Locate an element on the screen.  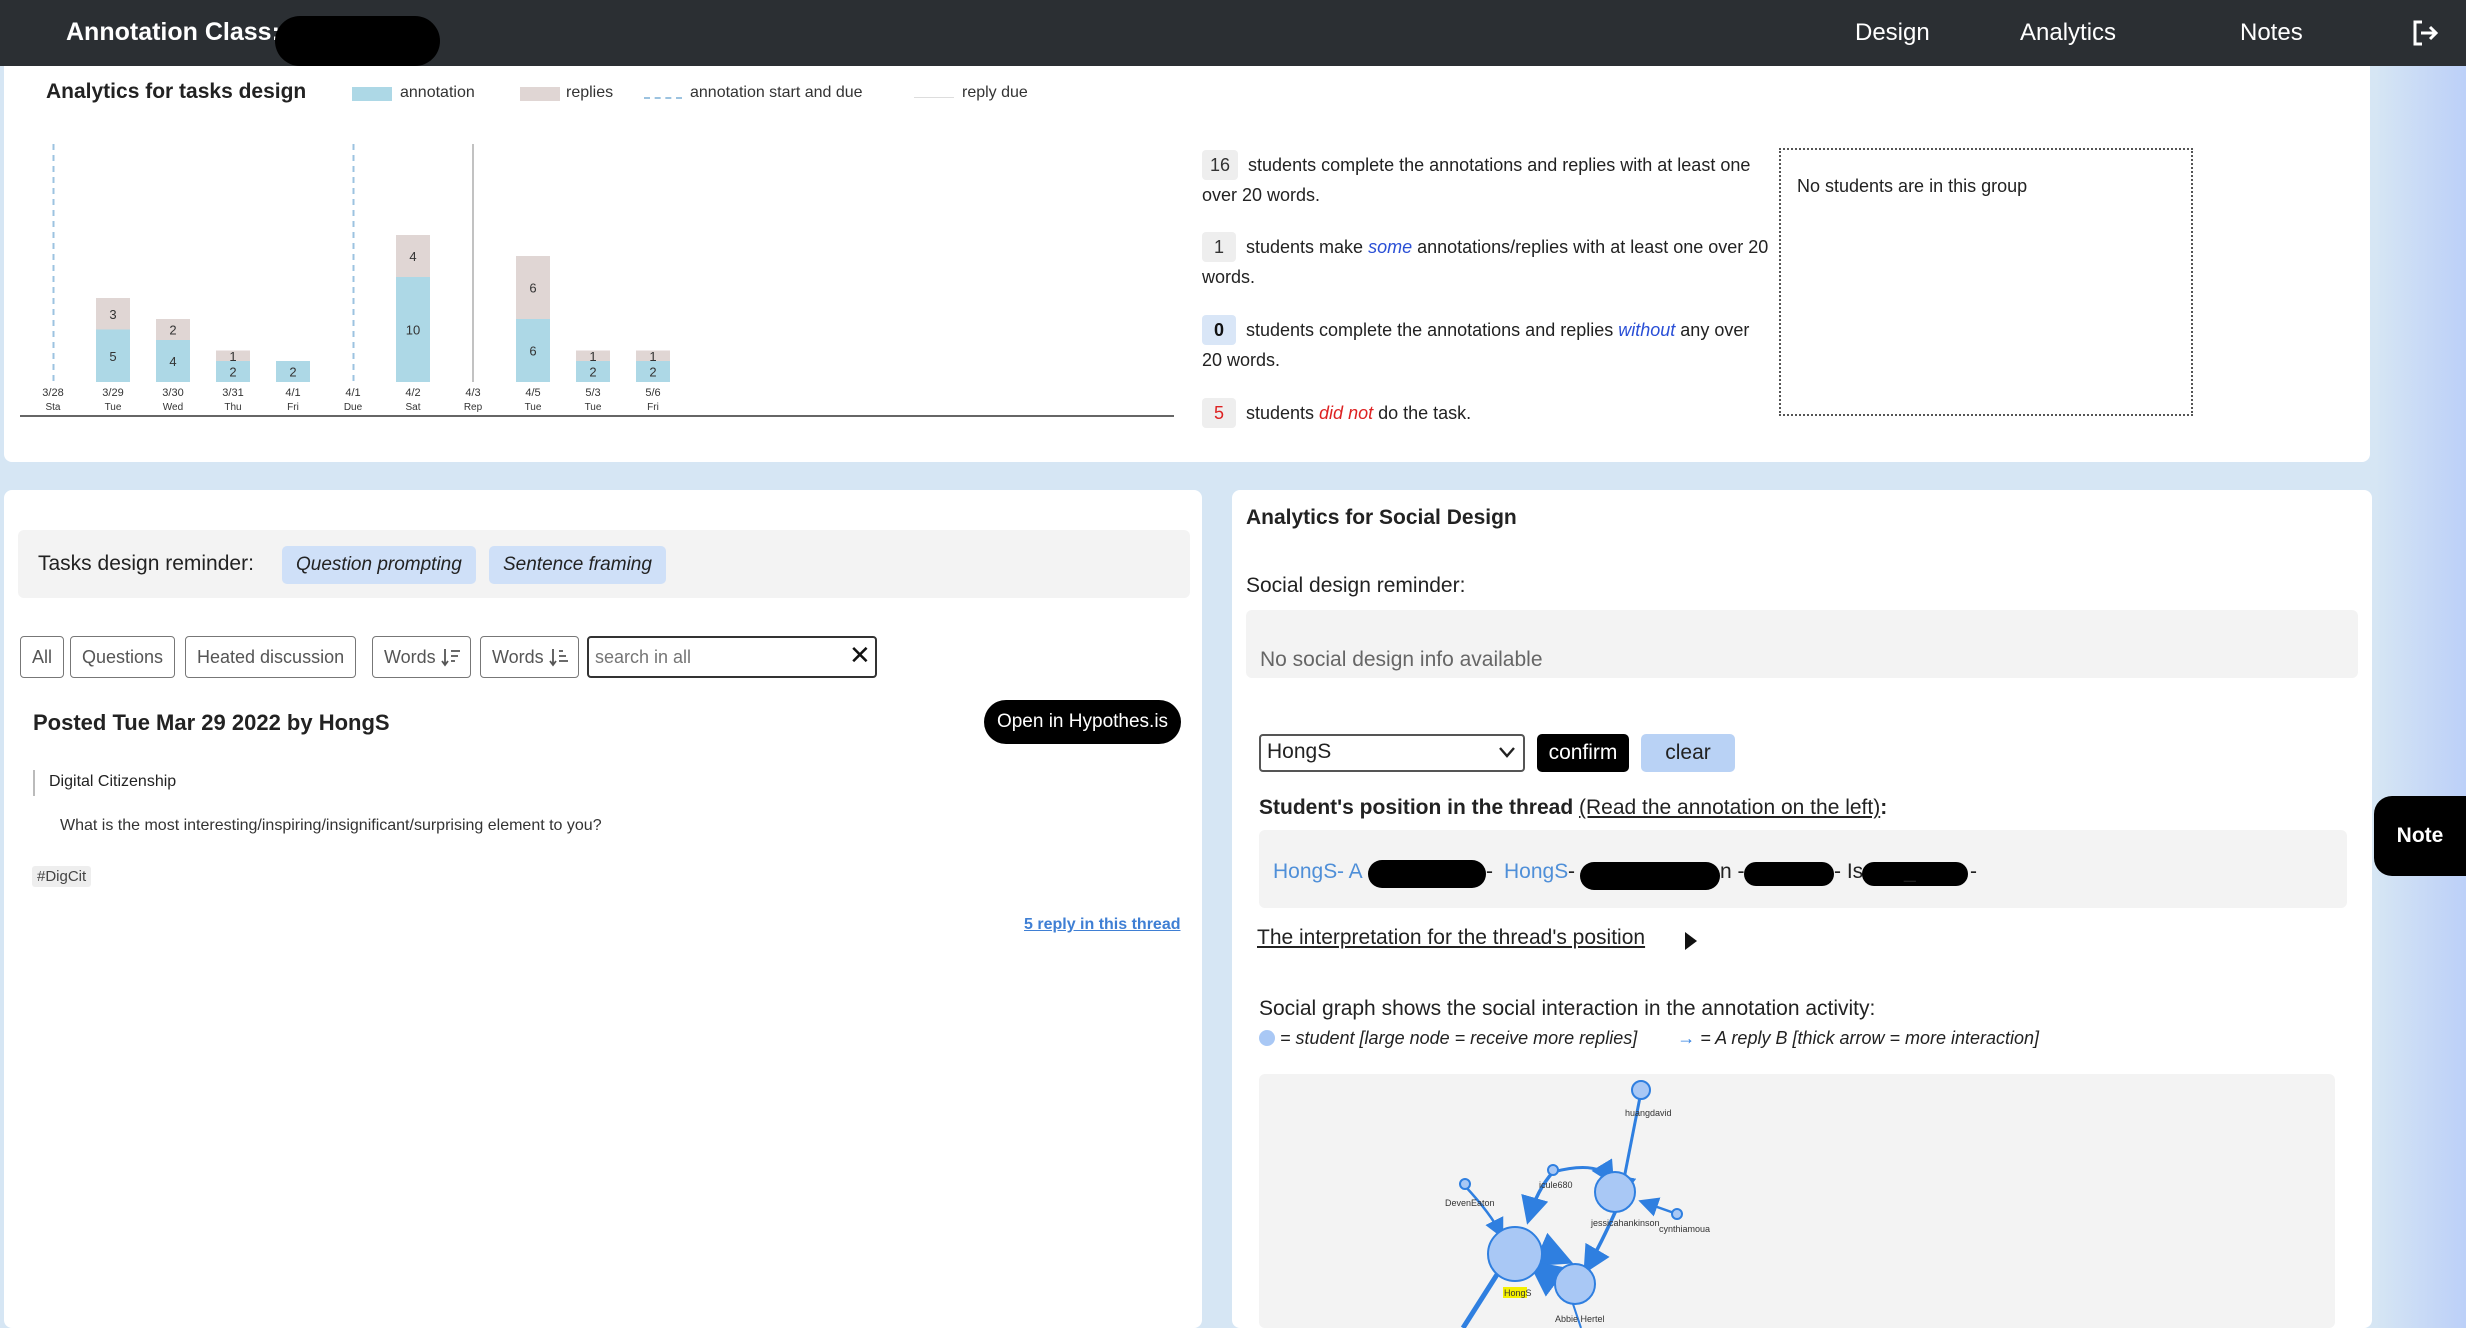
filter-all-button: All is located at coordinates (42, 657).